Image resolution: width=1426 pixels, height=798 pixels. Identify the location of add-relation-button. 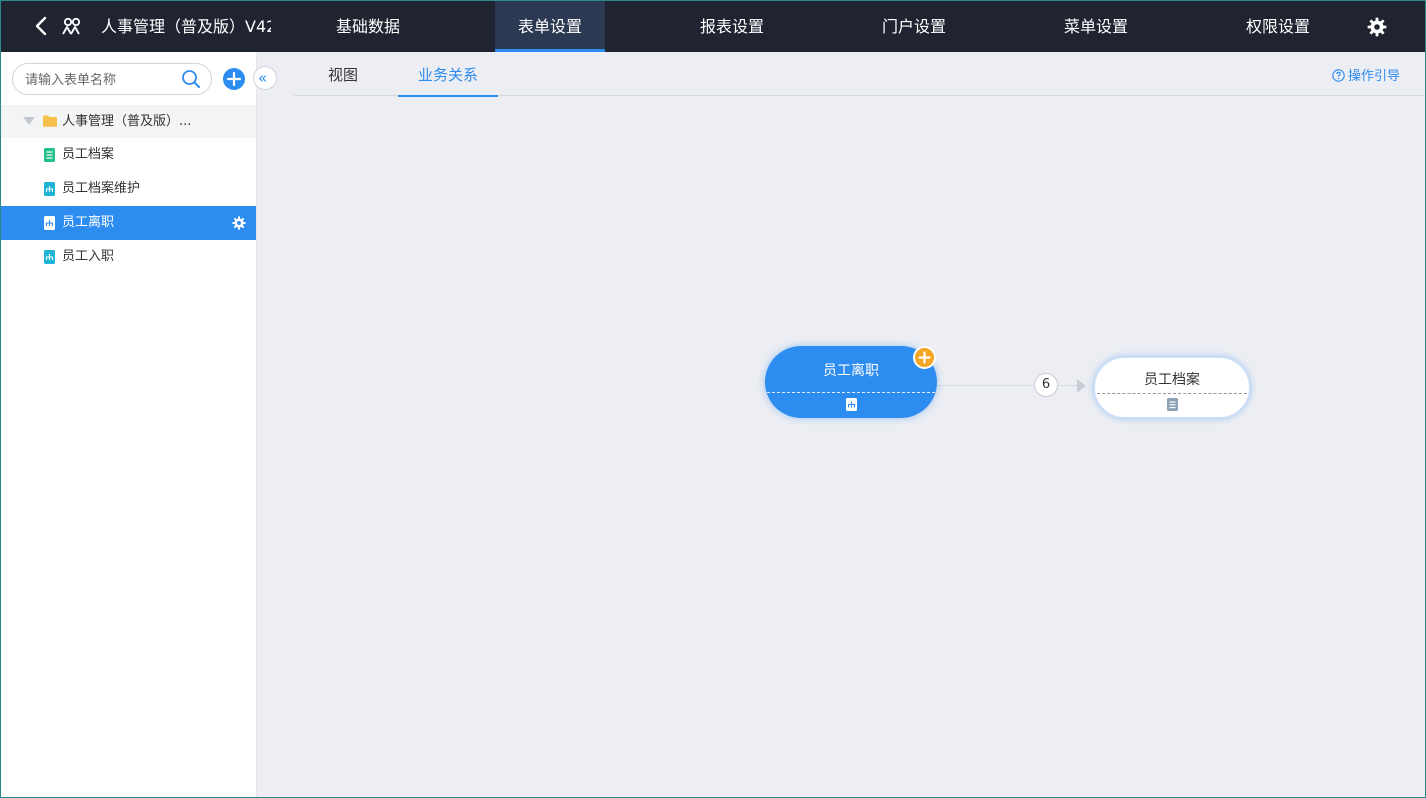
(924, 357).